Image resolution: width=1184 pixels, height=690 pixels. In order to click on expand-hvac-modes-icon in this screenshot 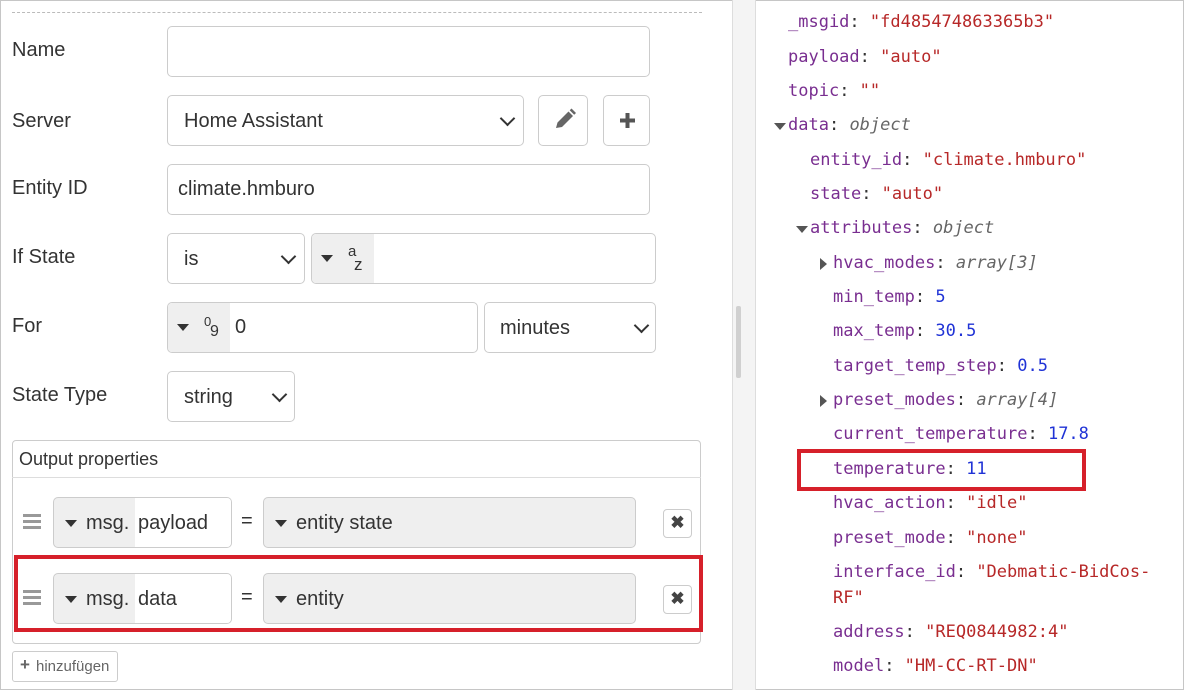, I will do `click(823, 264)`.